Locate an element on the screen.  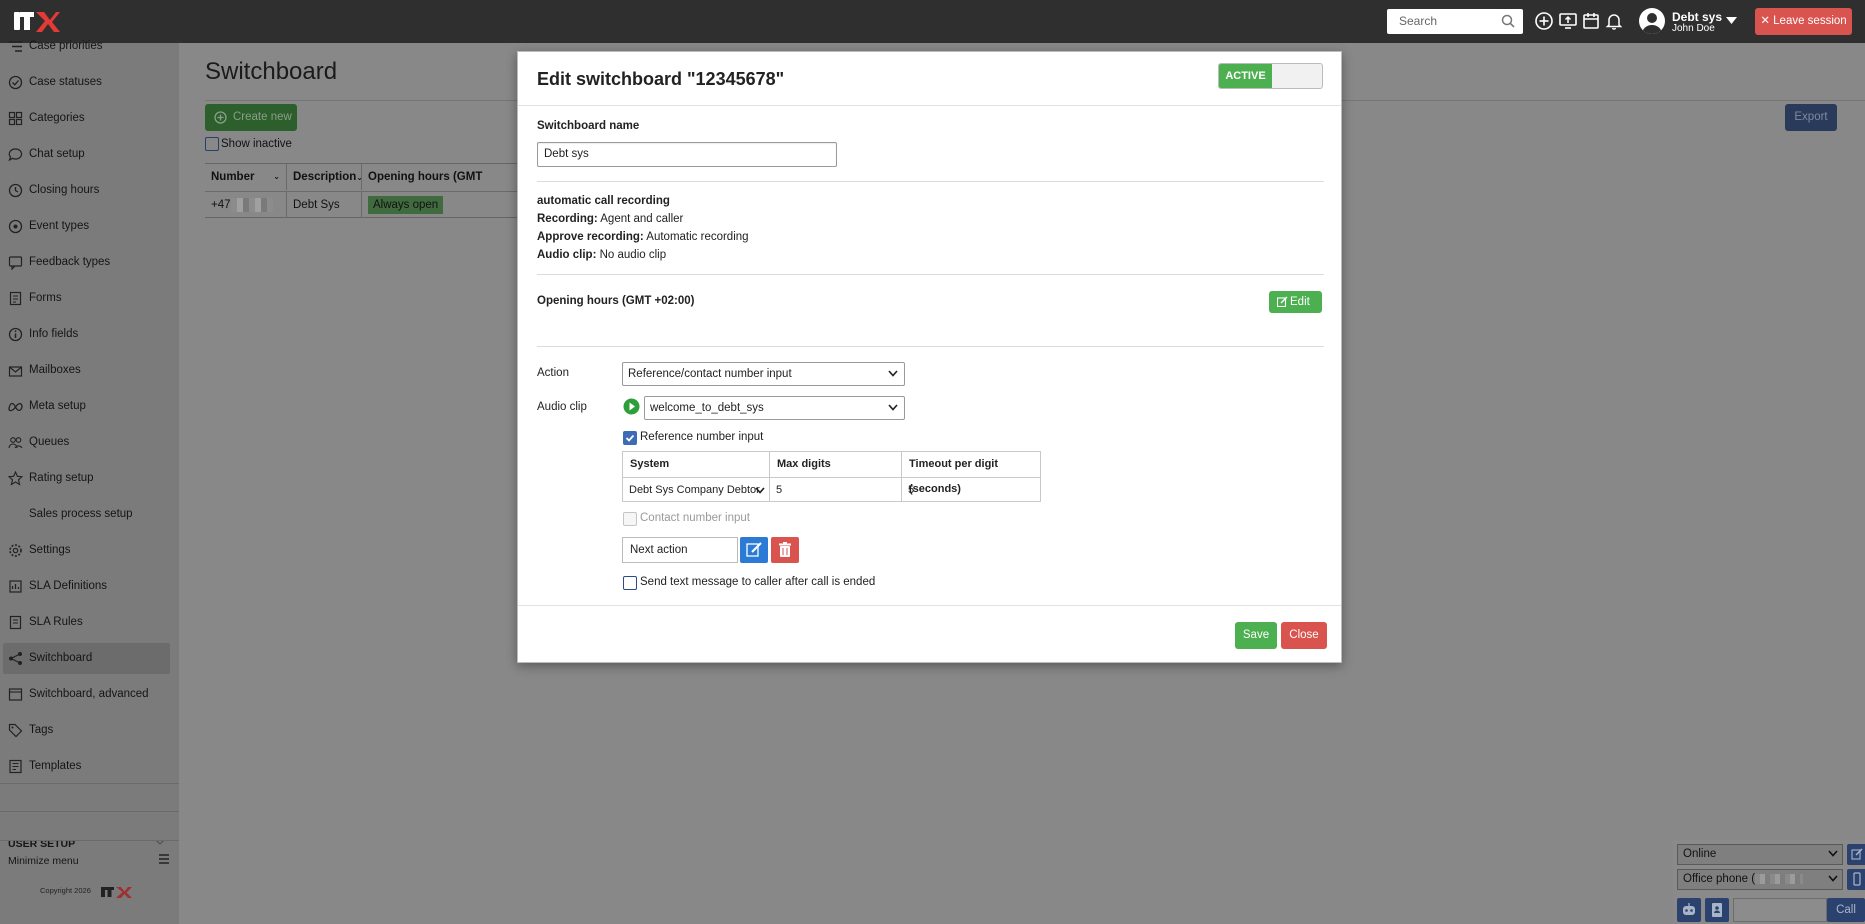
switchboard-name-input: Debt sys is located at coordinates (687, 154).